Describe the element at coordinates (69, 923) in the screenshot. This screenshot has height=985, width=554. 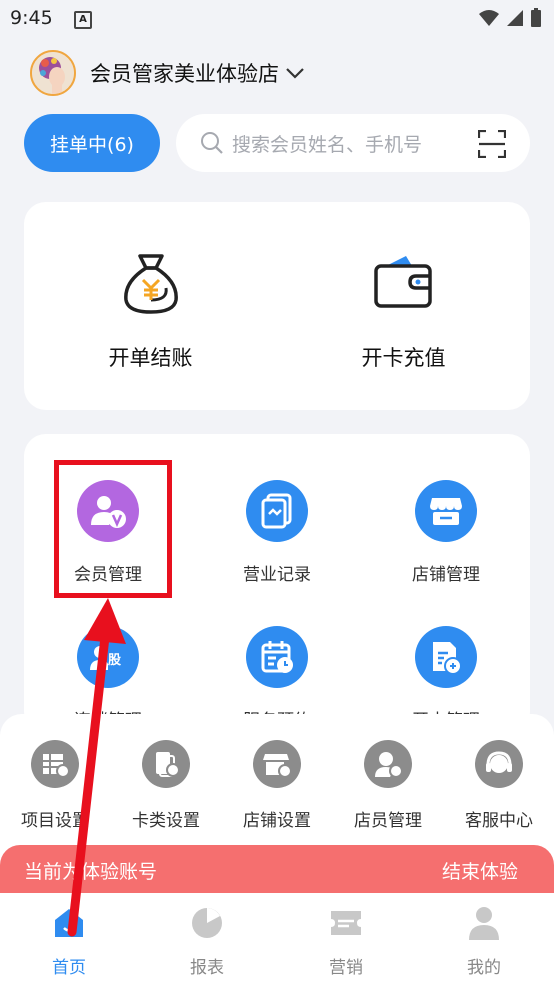
I see `home-icon` at that location.